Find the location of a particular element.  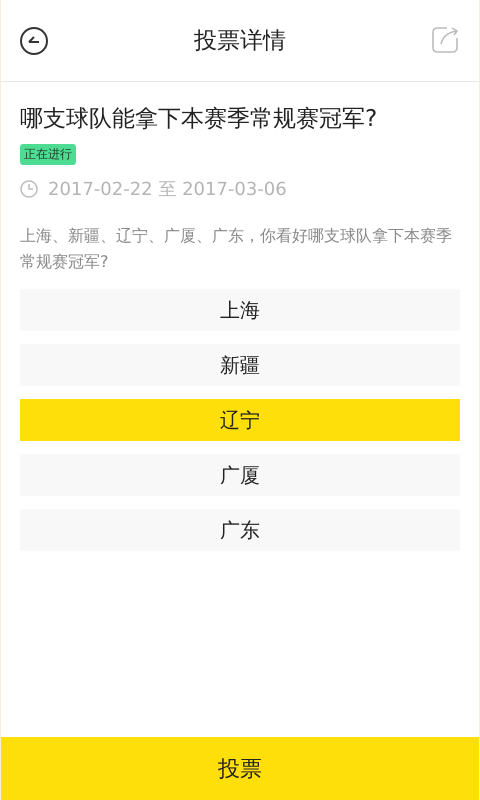

vote-button: 投票 is located at coordinates (240, 768).